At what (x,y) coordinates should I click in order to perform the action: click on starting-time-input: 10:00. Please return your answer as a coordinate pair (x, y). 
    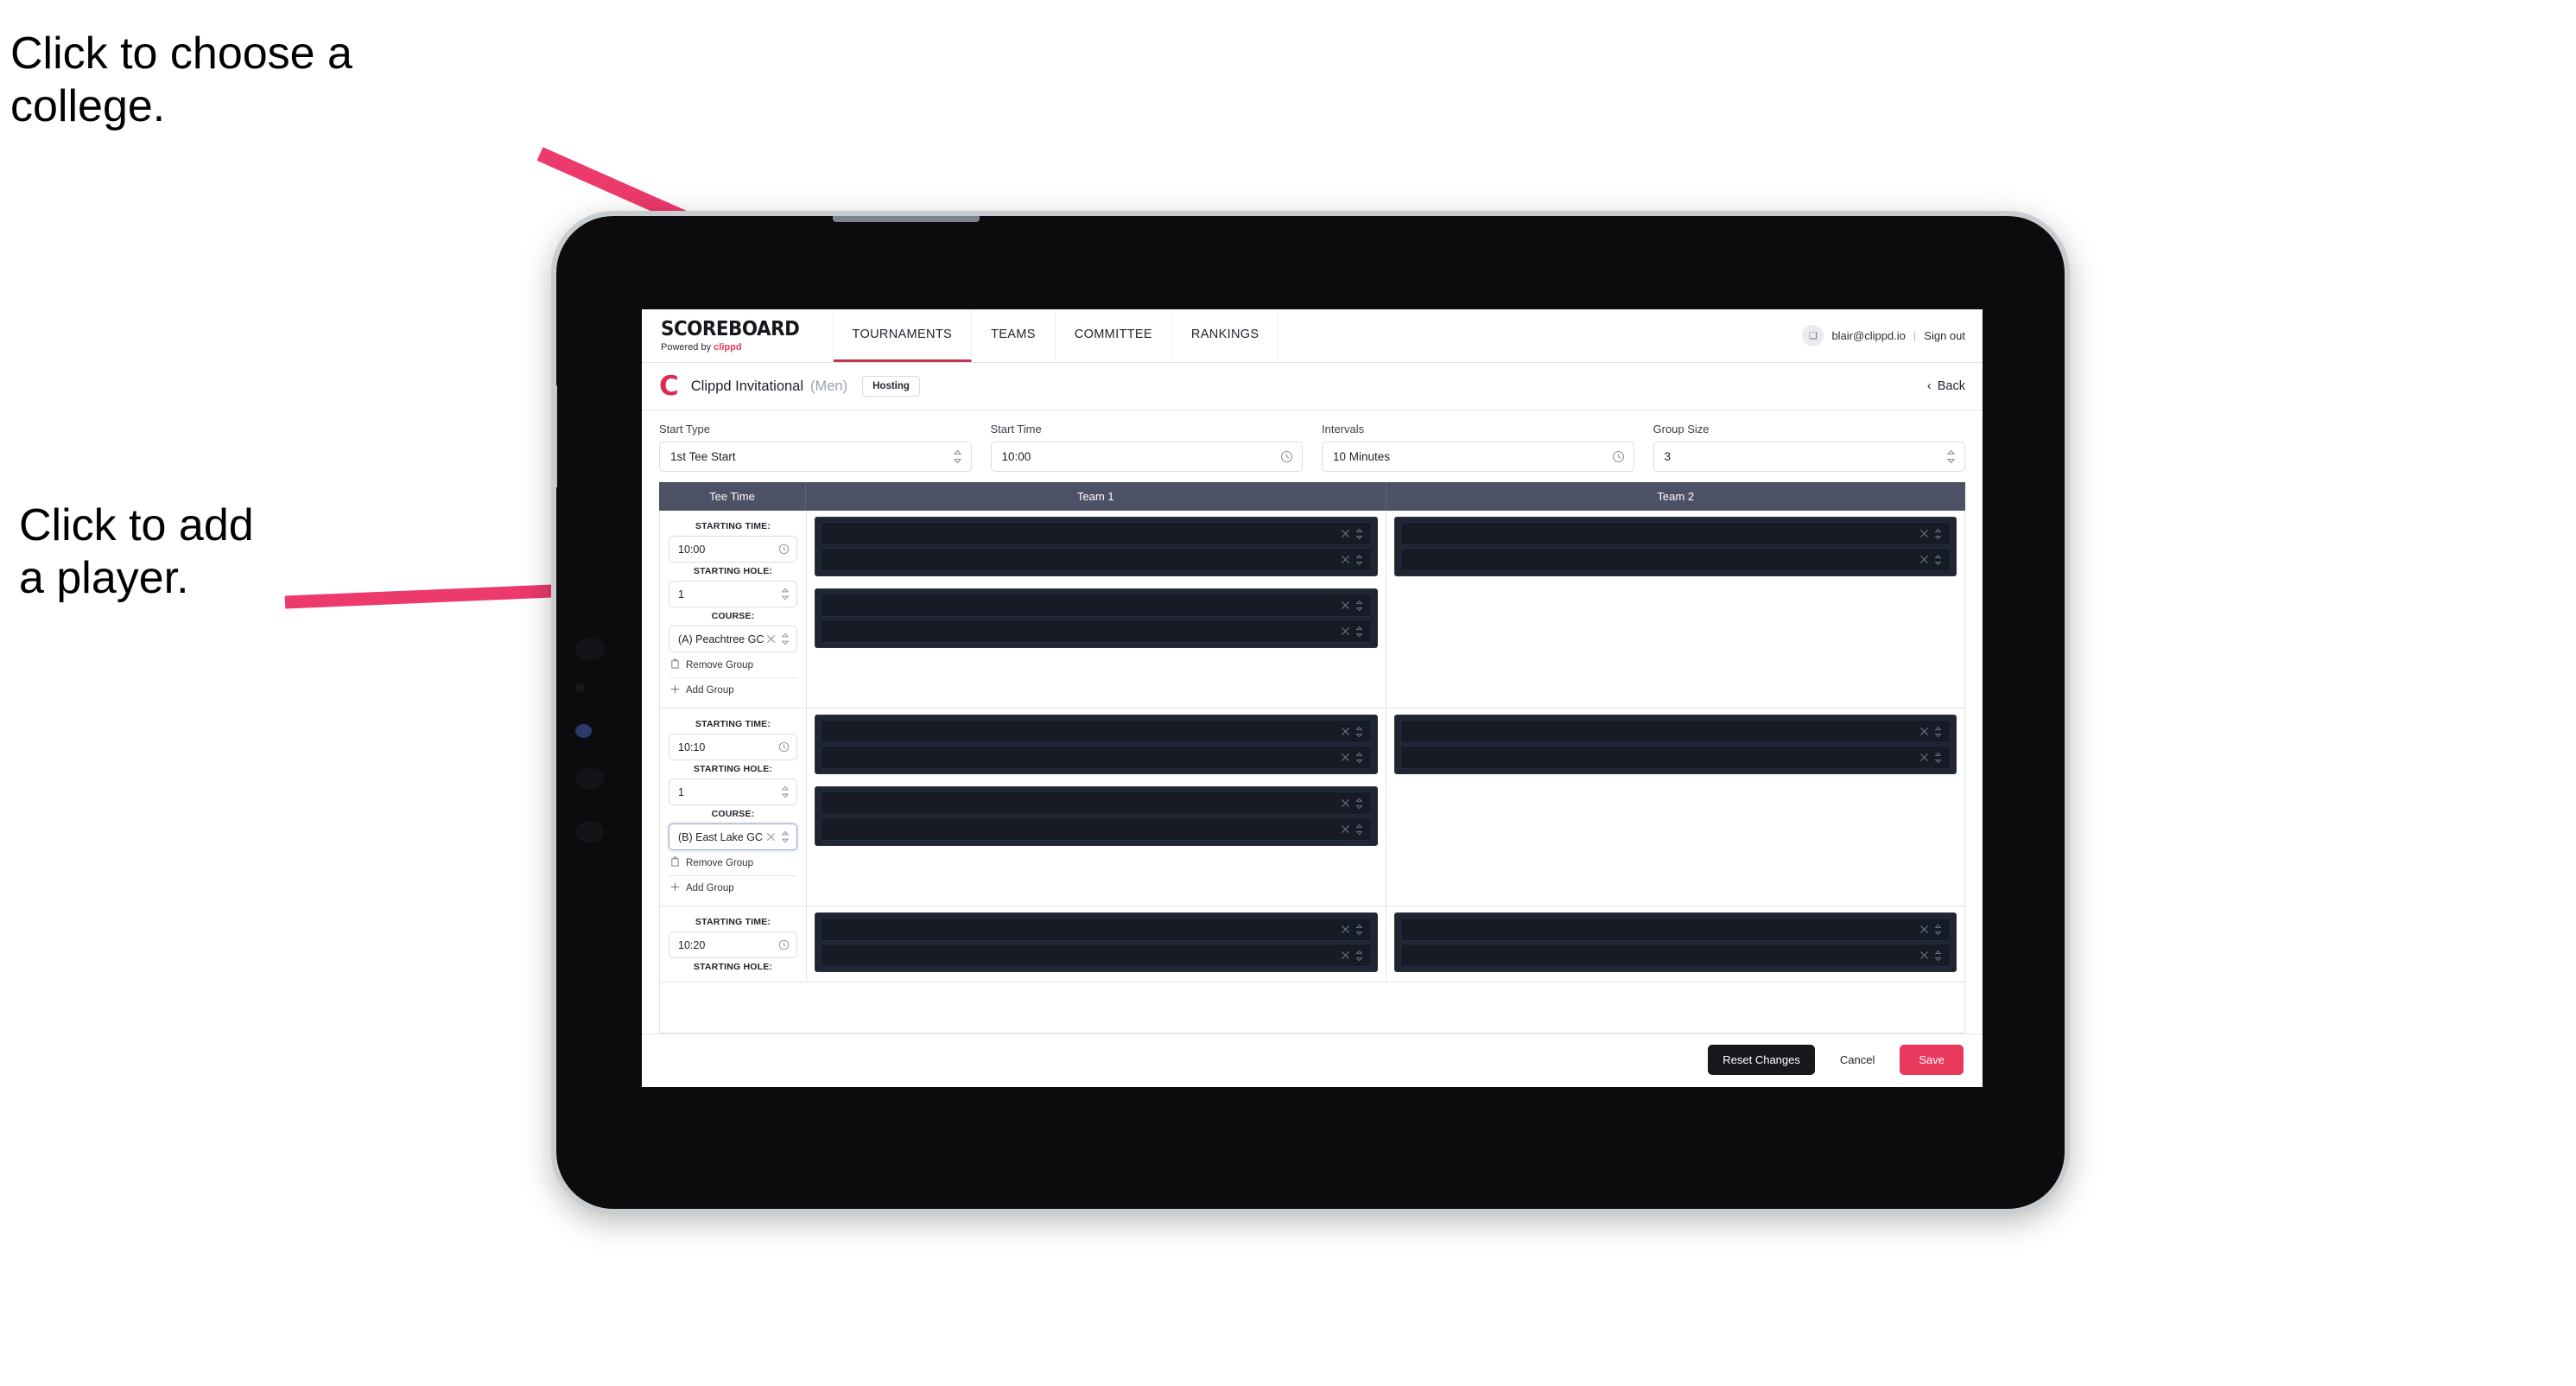
    Looking at the image, I should click on (733, 549).